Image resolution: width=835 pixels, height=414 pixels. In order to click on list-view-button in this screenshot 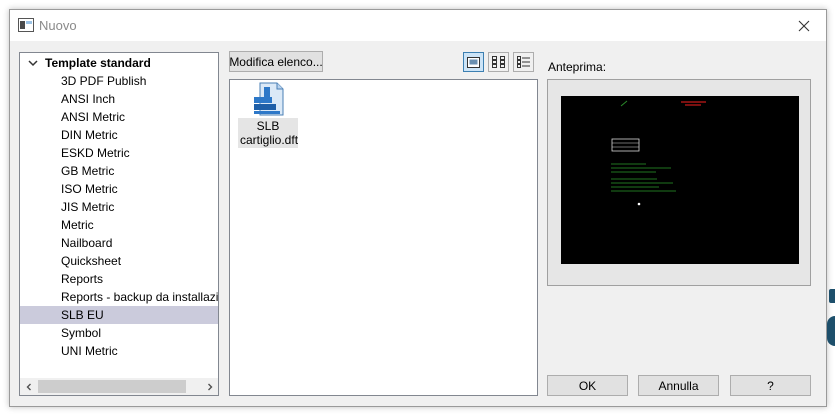, I will do `click(523, 62)`.